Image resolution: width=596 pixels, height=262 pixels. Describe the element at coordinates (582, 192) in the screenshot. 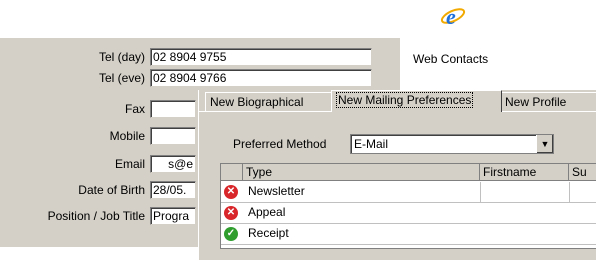

I see `row-surname-cell` at that location.